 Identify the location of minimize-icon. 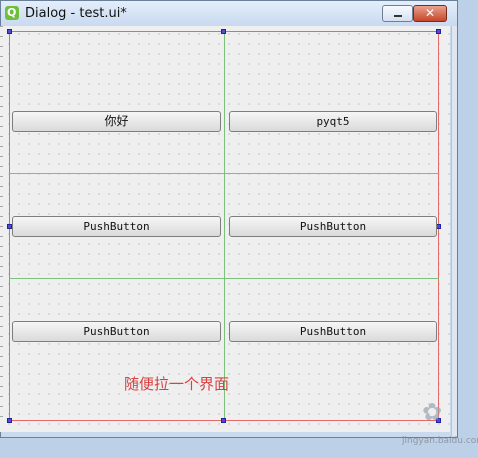
(398, 16).